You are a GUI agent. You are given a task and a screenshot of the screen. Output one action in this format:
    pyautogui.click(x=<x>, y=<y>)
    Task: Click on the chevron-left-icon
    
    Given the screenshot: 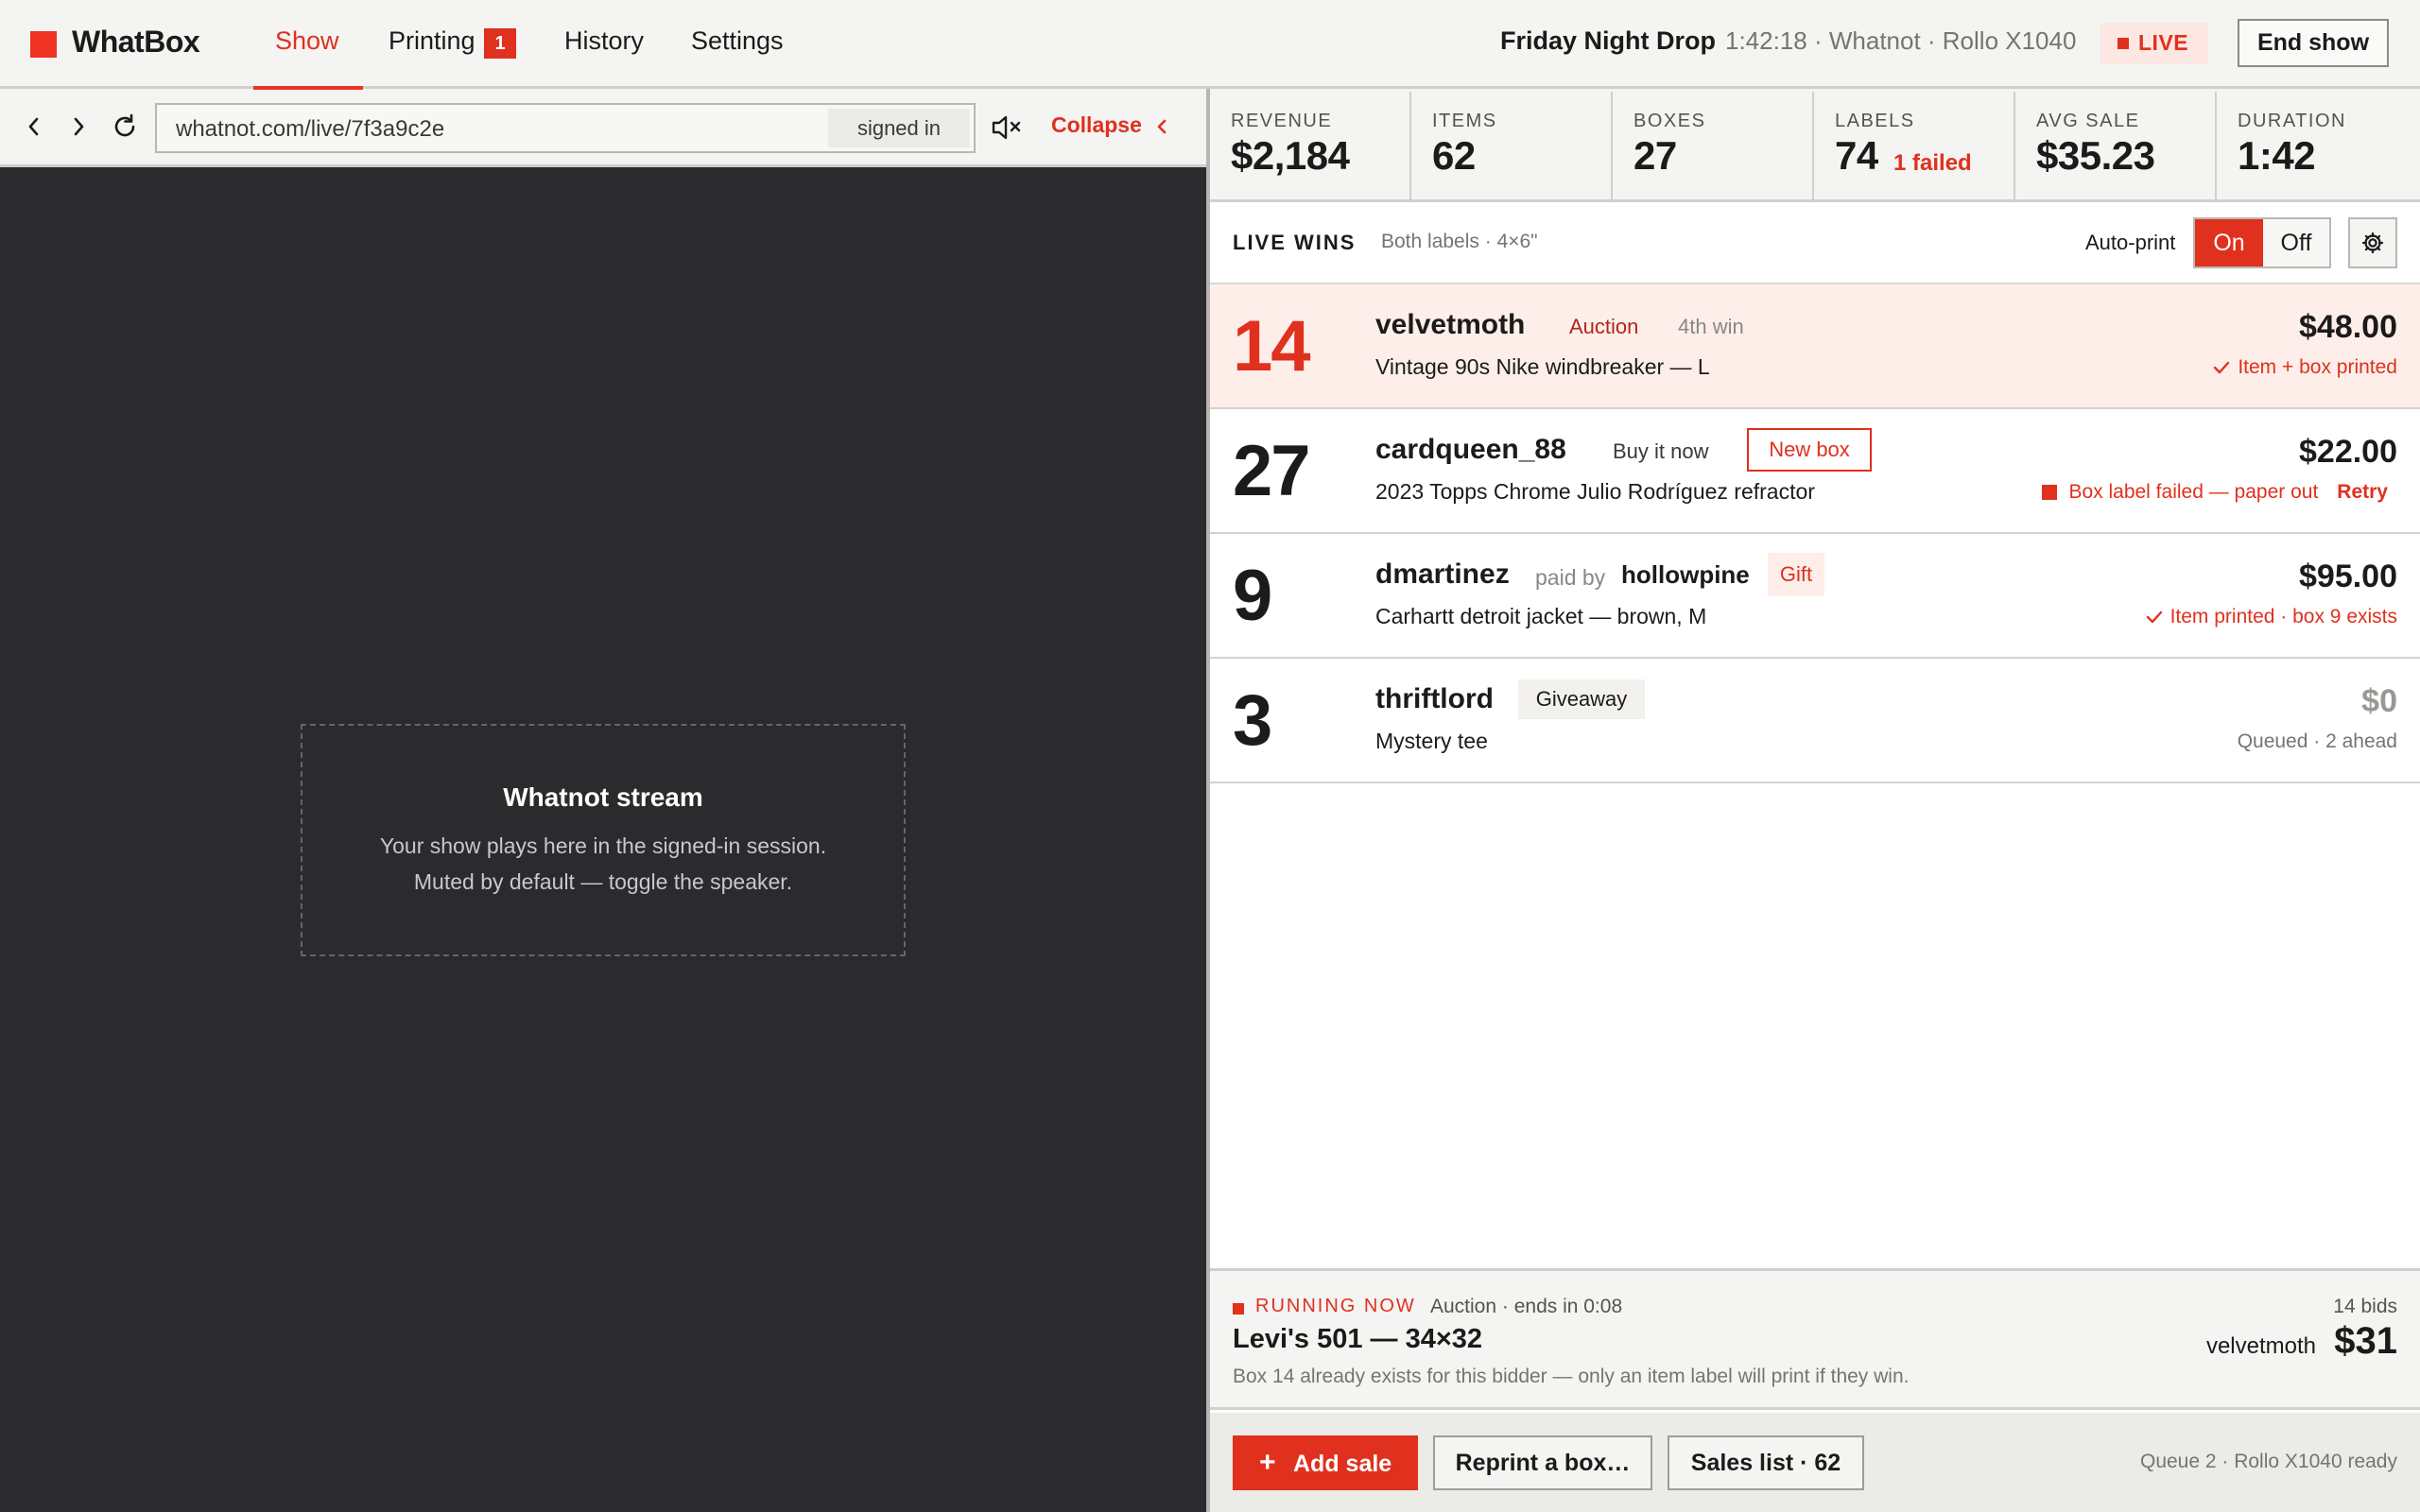 What is the action you would take?
    pyautogui.click(x=1161, y=129)
    